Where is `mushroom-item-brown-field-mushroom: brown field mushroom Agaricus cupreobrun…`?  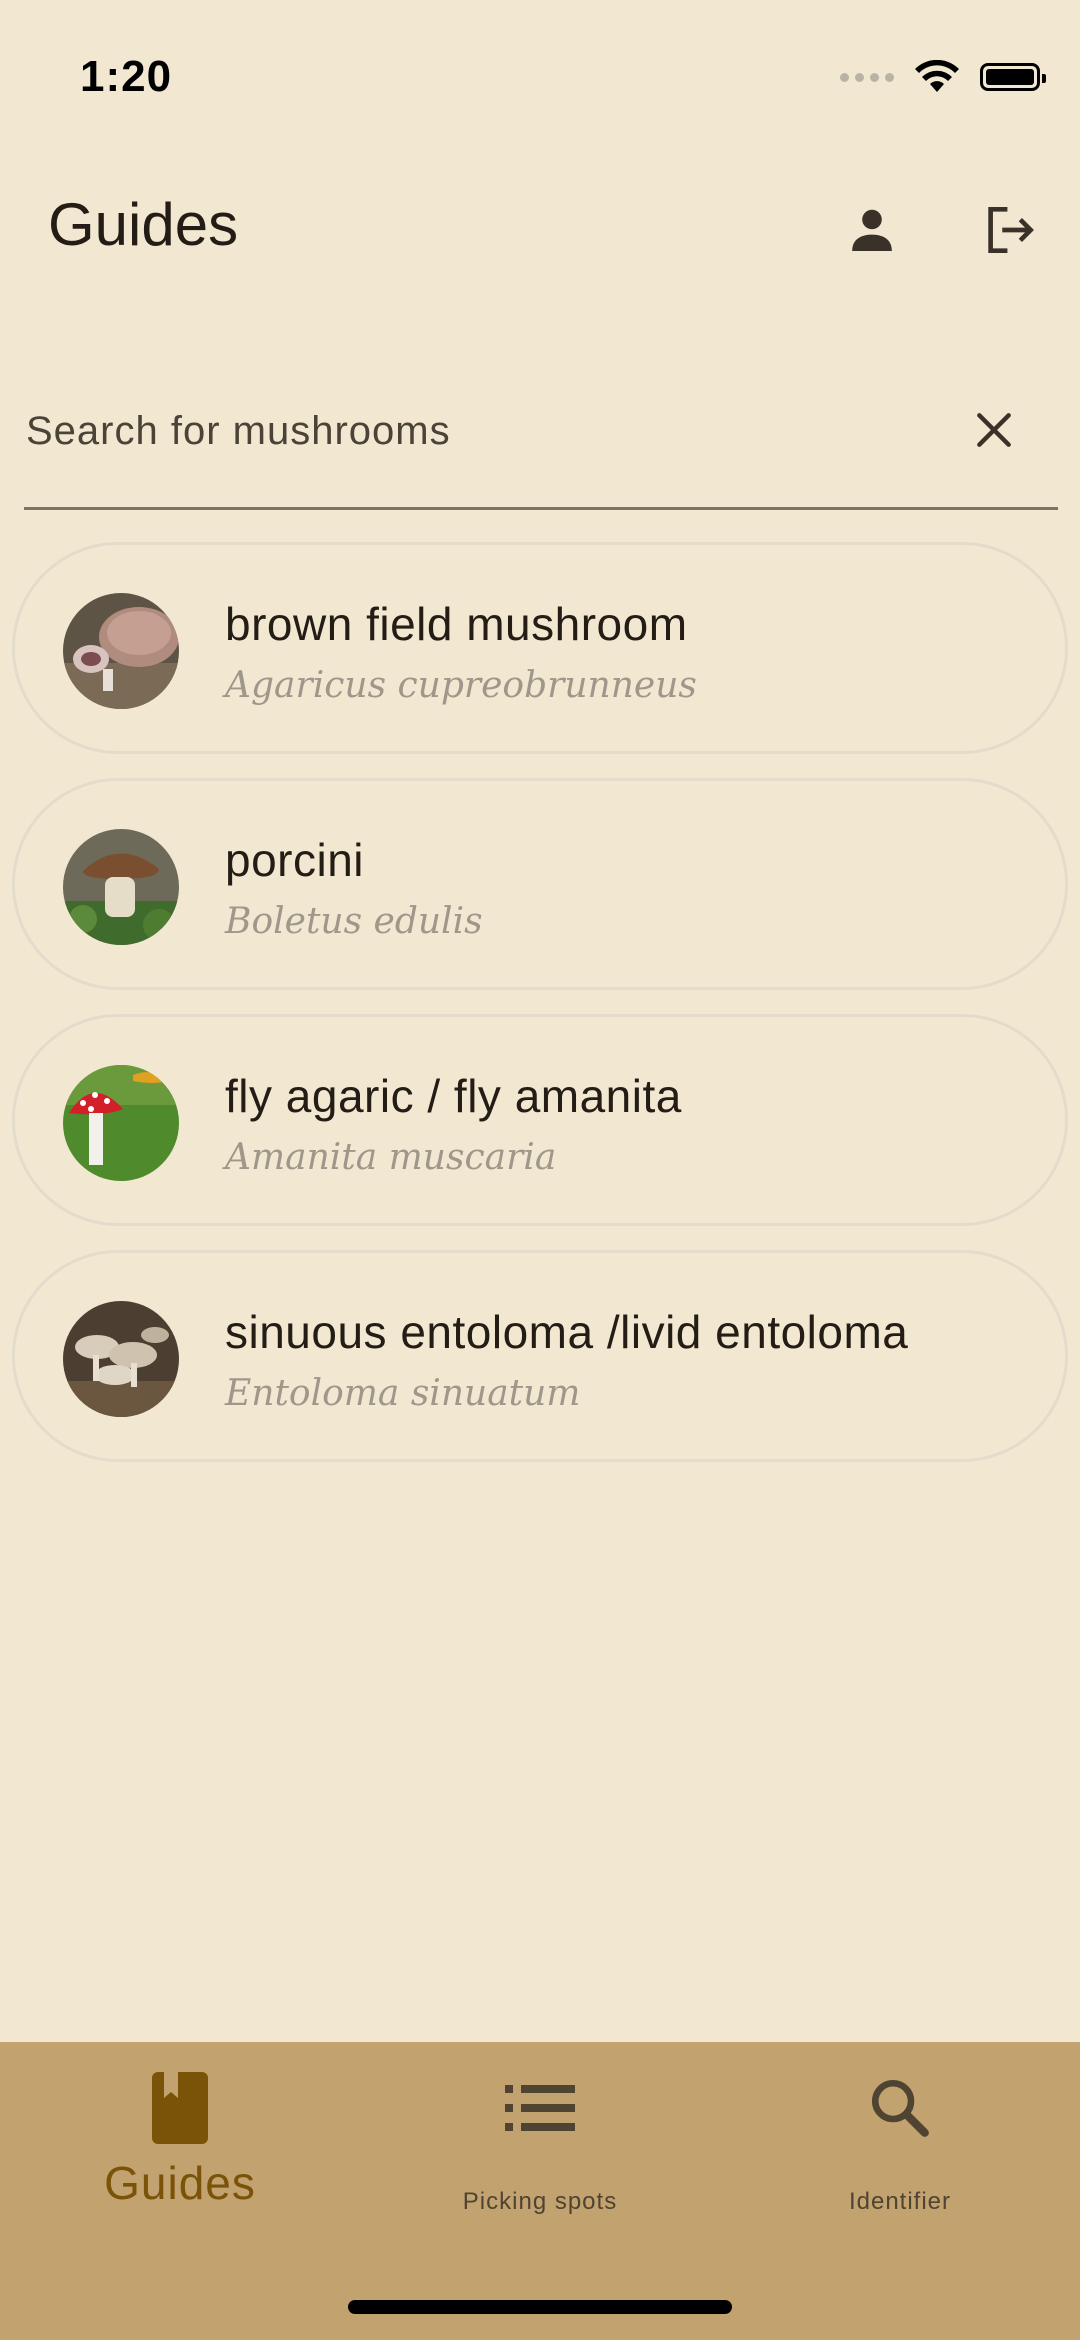
mushroom-item-brown-field-mushroom: brown field mushroom Agaricus cupreobrun… is located at coordinates (540, 648).